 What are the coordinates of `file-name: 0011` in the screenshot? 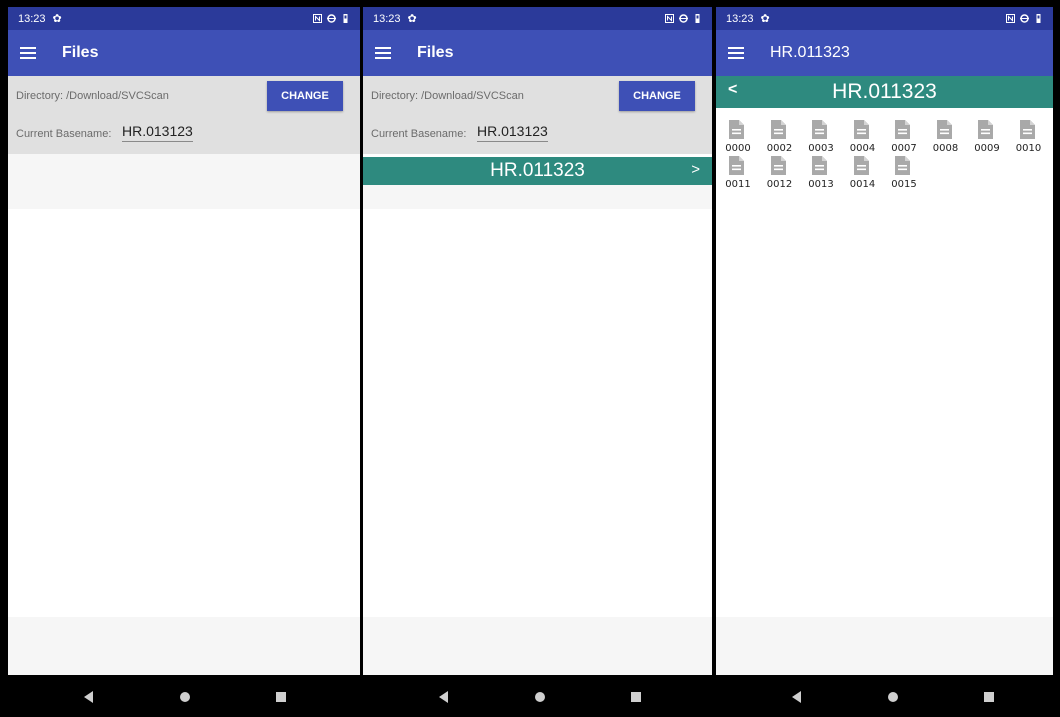 It's located at (738, 184).